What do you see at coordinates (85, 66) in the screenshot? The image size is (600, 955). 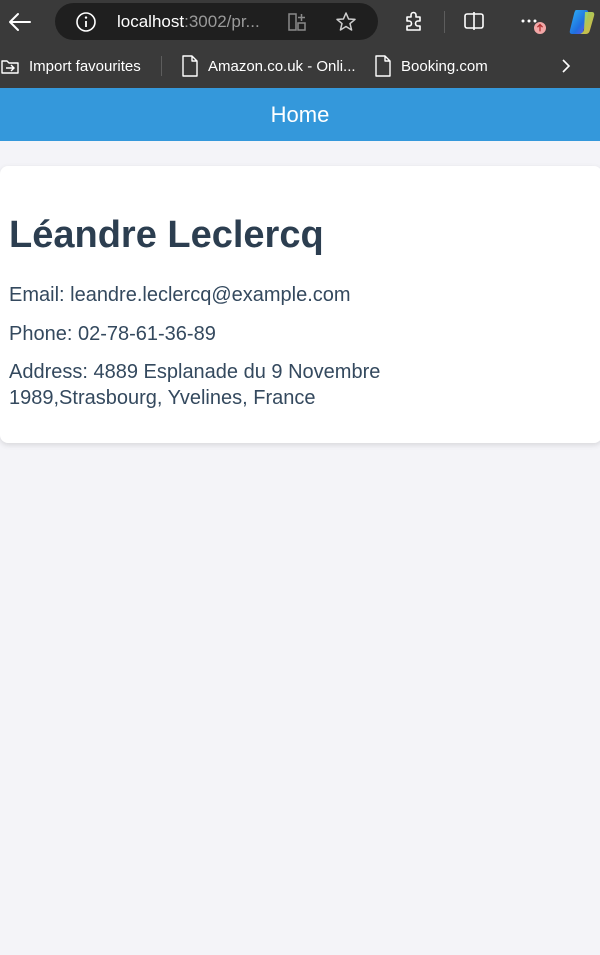 I see `bookmark-label: Import favourites` at bounding box center [85, 66].